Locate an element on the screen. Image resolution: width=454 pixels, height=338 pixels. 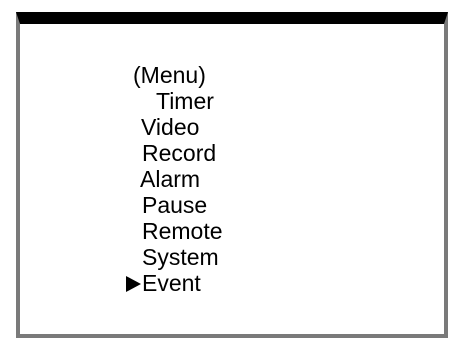
menu-title: (Menu) is located at coordinates (169, 75).